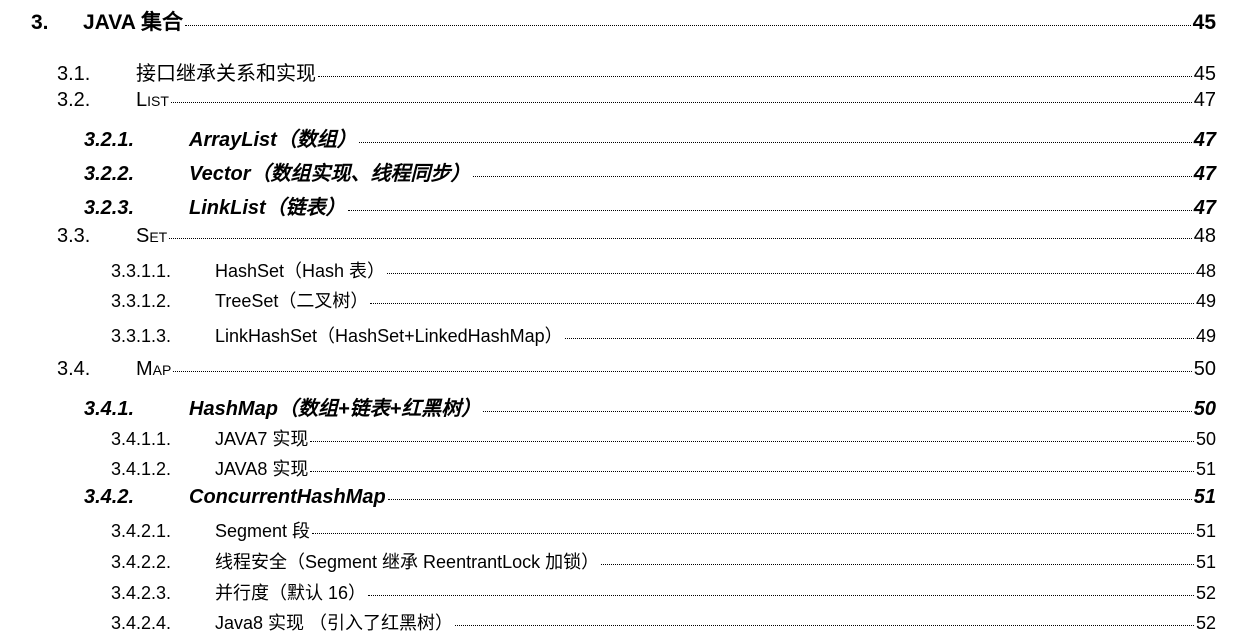 This screenshot has height=642, width=1238. I want to click on toc-number: 3.4., so click(74, 369).